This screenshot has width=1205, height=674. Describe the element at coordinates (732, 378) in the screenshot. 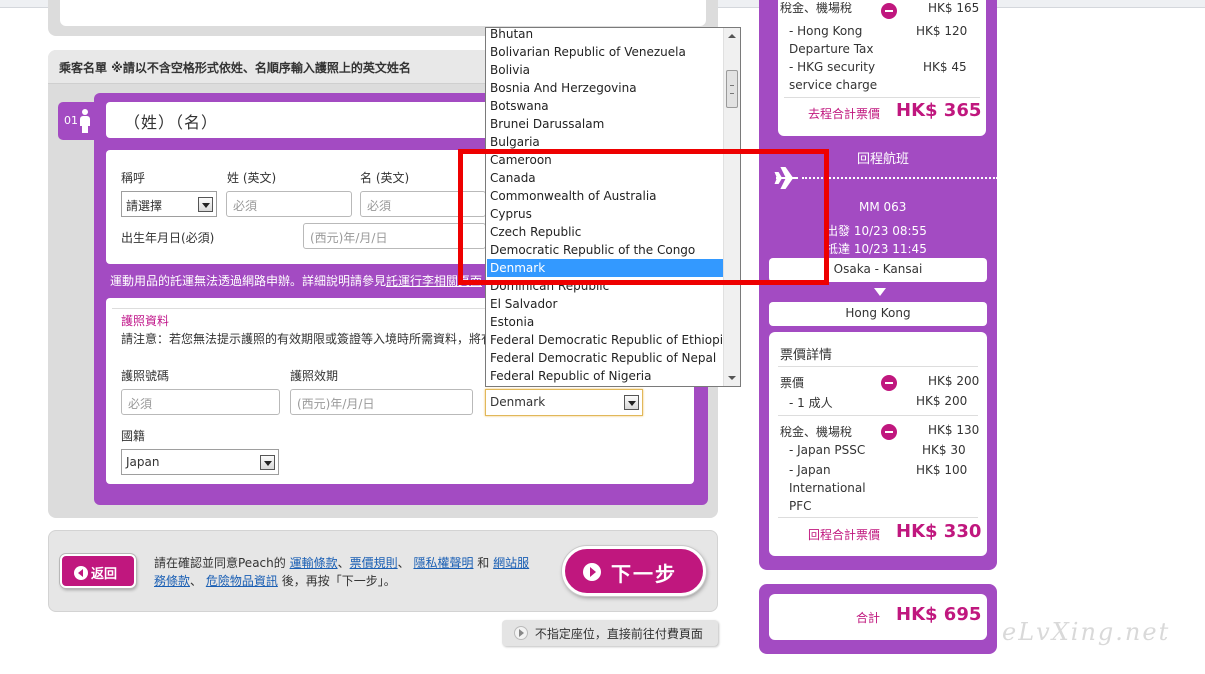

I see `scroll-down-icon` at that location.